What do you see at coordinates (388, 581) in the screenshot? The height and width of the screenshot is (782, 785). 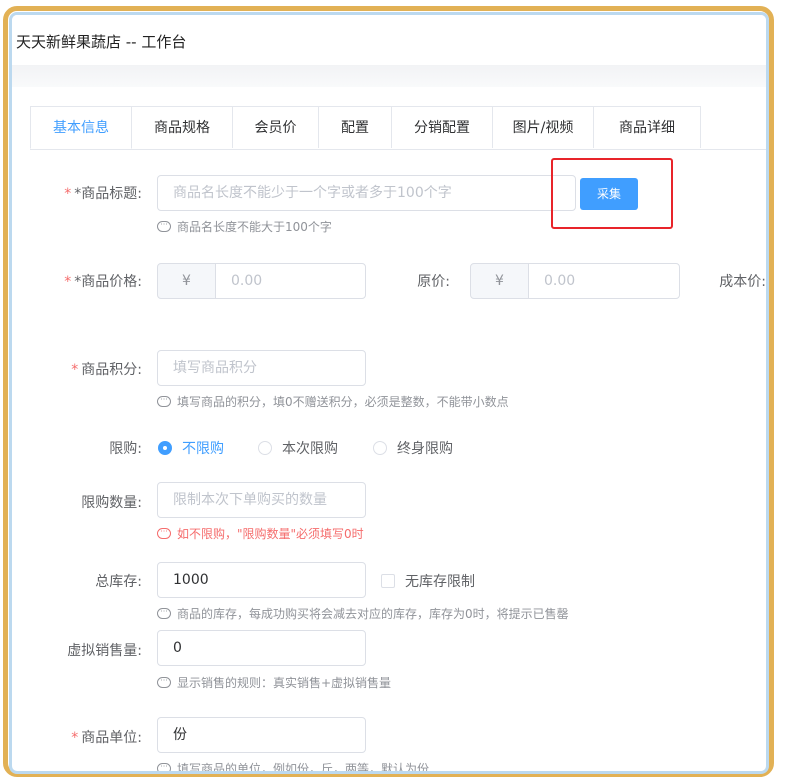 I see `checkbox-box` at bounding box center [388, 581].